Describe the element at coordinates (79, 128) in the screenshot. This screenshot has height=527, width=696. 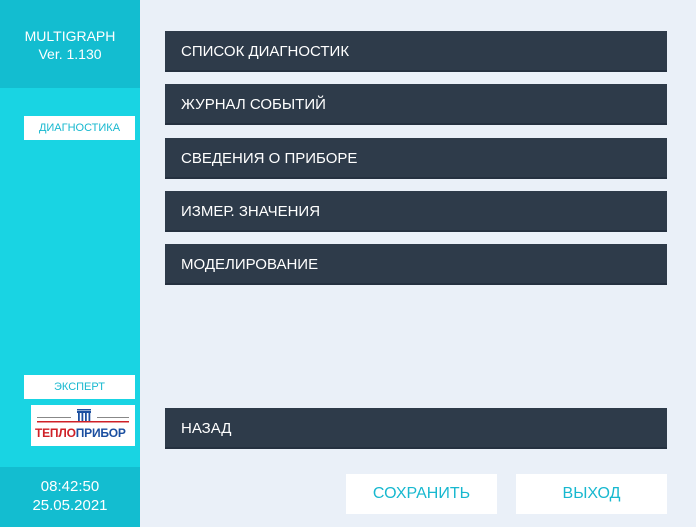
I see `diagnostics-mode-button: ДИАГНОСТИКА` at that location.